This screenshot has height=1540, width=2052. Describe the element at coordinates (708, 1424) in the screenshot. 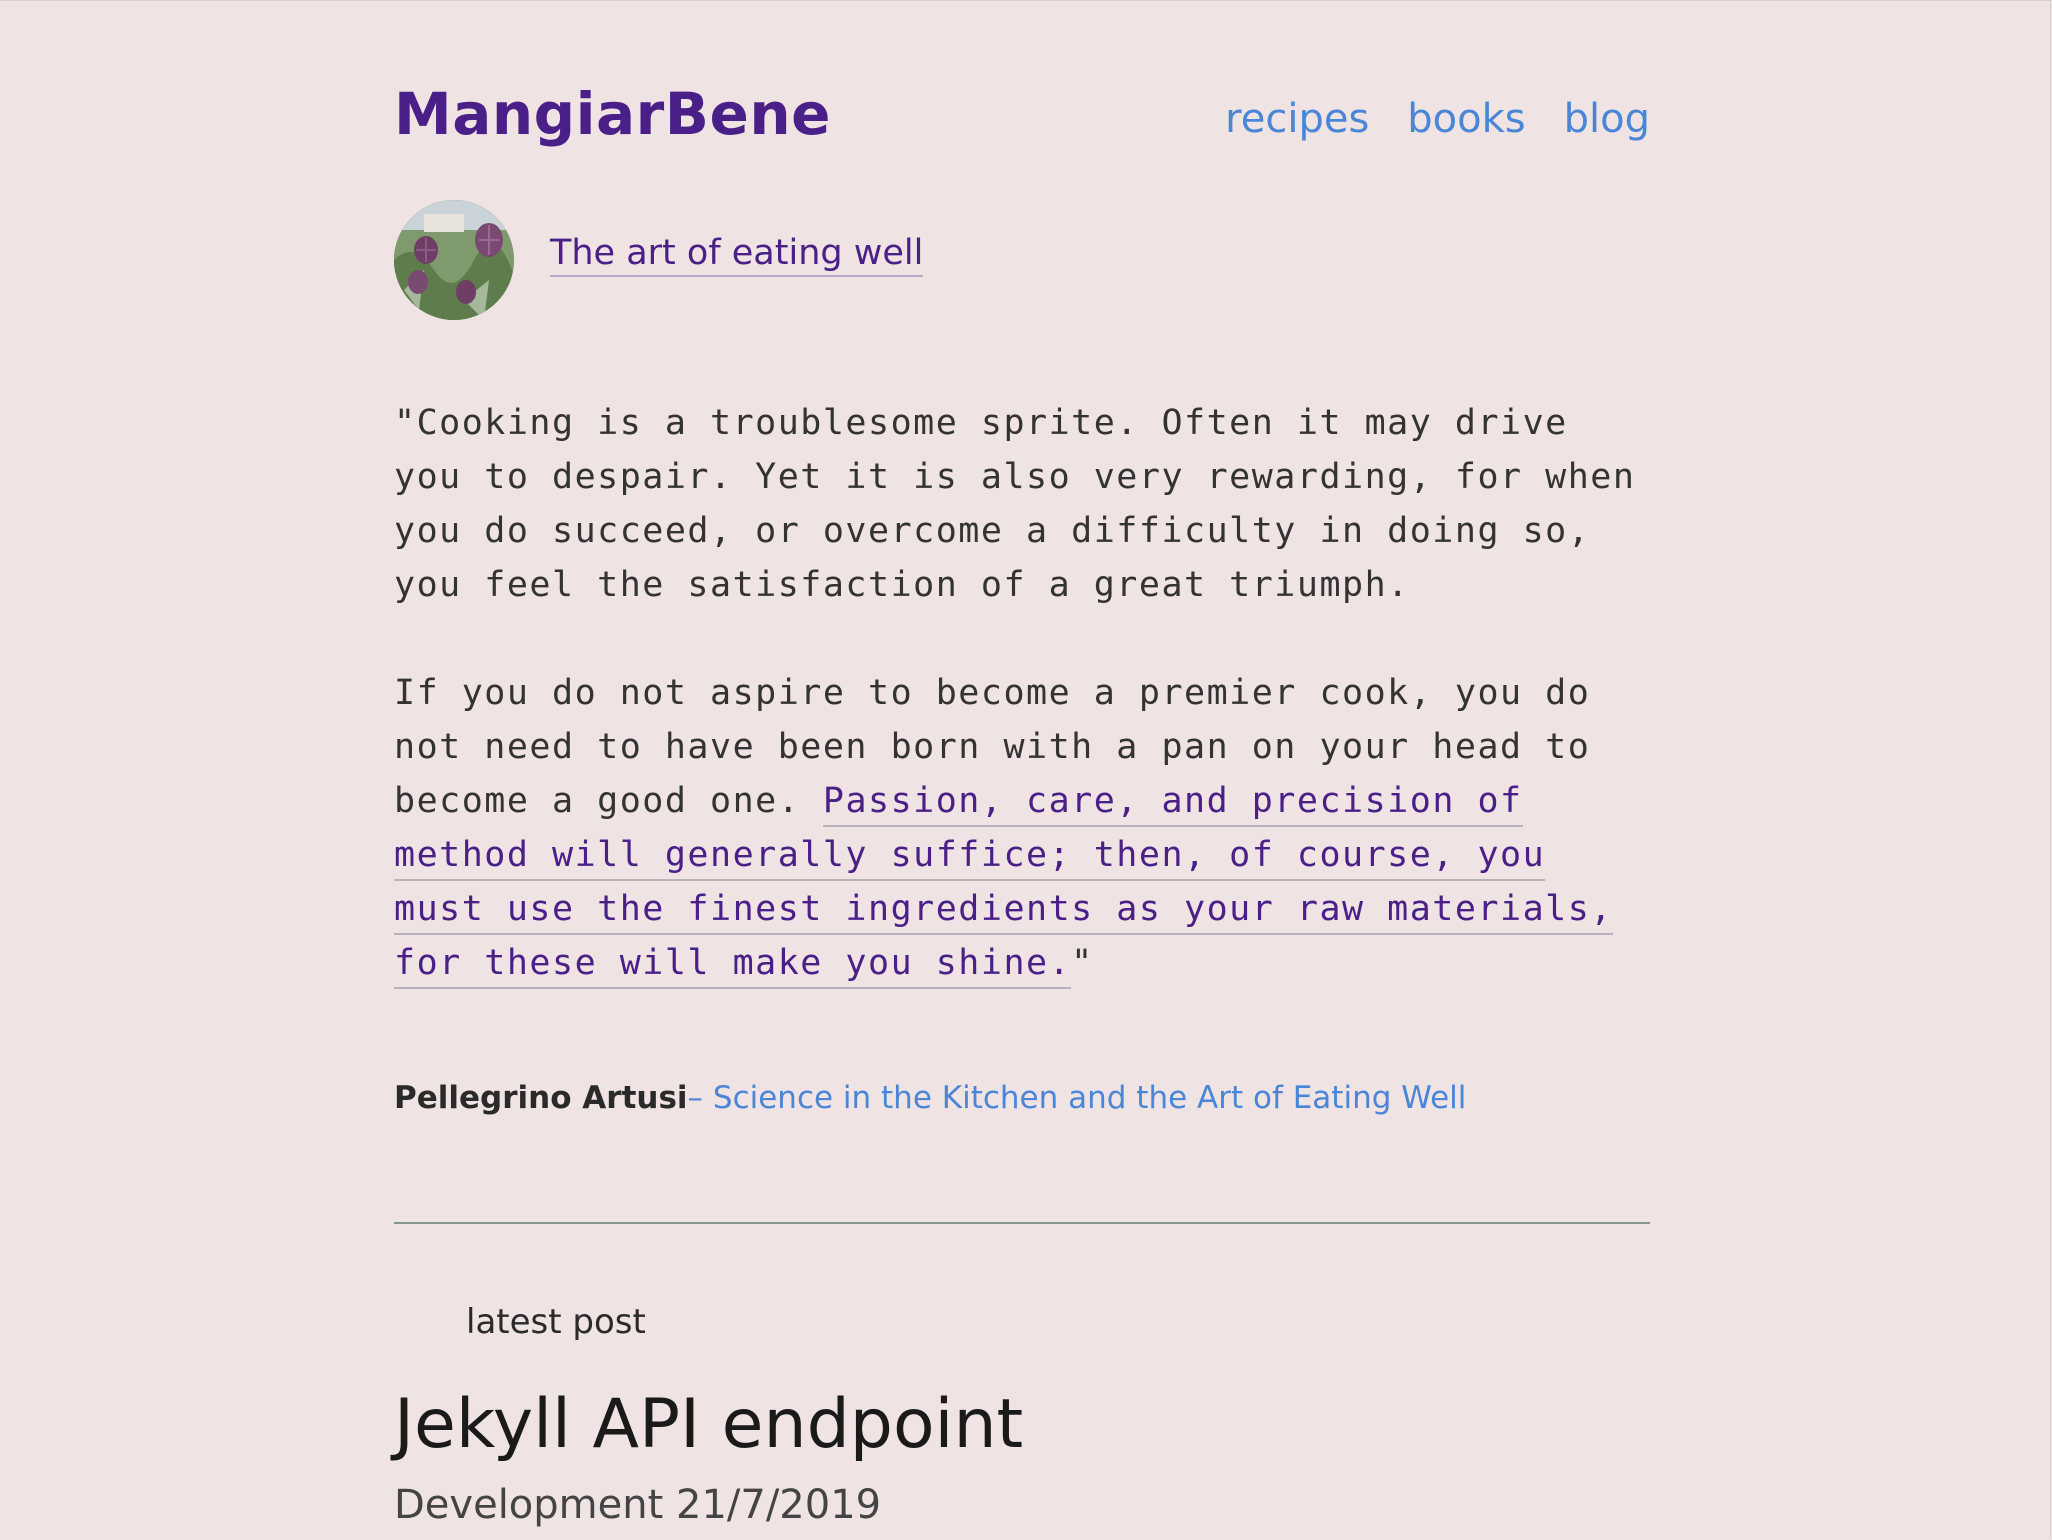

I see `latest-post-title-link: Jekyll API endpoint` at that location.